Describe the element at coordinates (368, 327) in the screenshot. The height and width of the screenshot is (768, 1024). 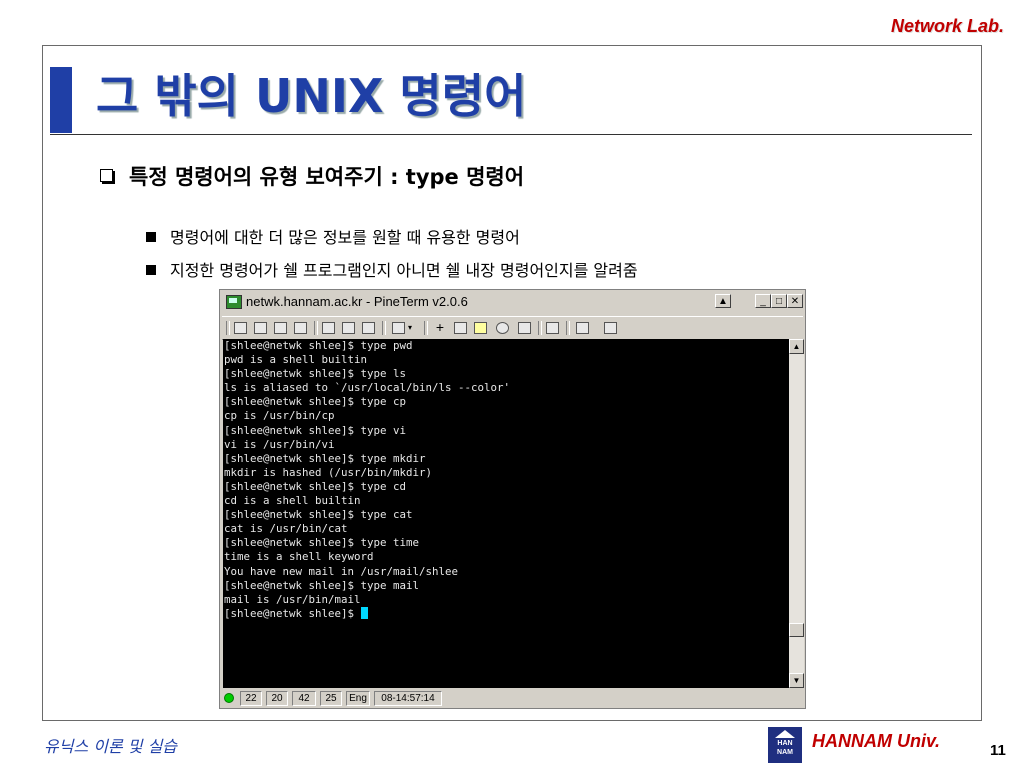
I see `print-icon` at that location.